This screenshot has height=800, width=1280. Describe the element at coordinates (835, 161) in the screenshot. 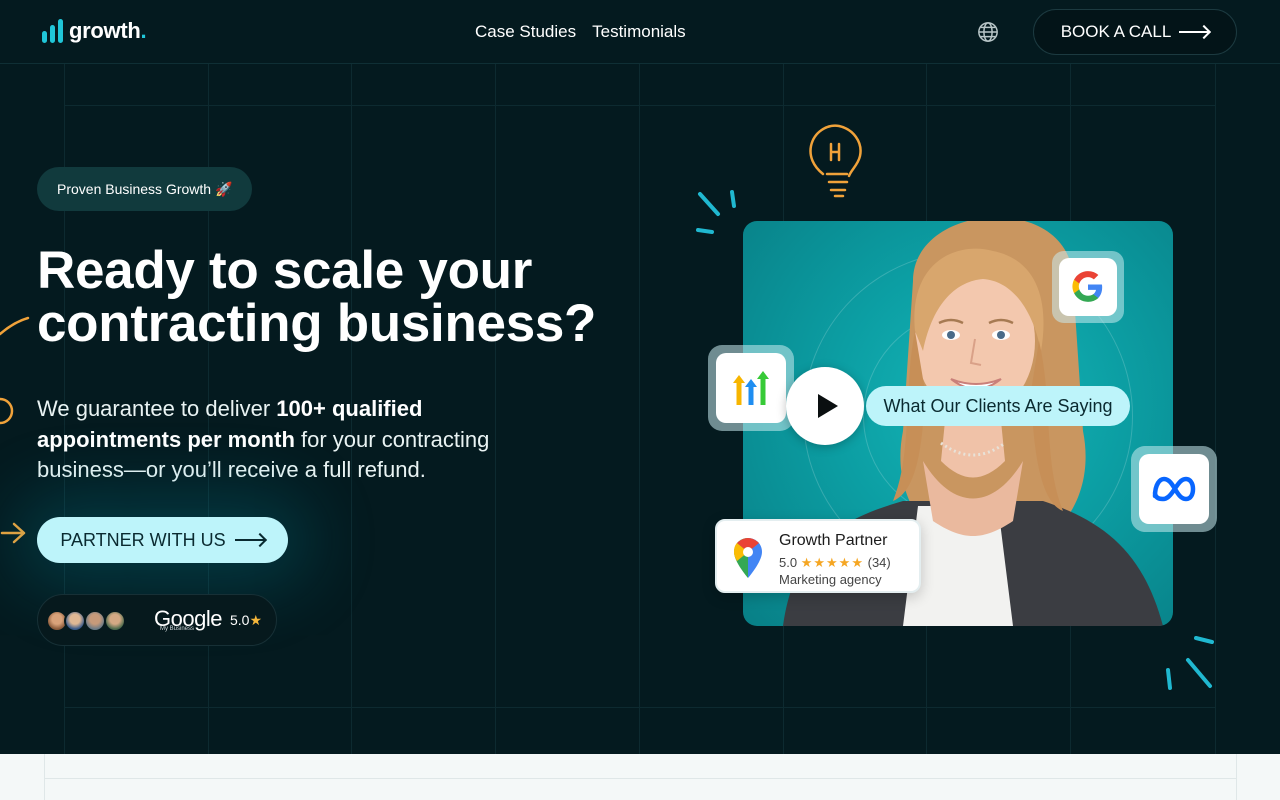

I see `lightbulb-icon` at that location.